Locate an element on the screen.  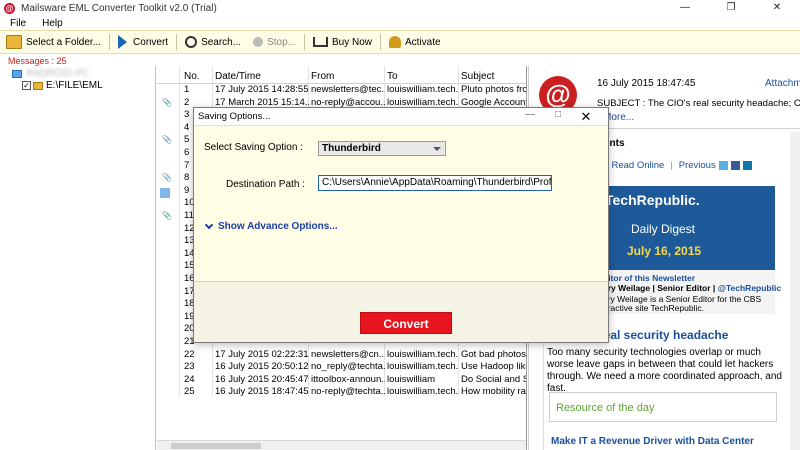
preview-date: 16 July 2015 18:47:45 is located at coordinates (646, 83).